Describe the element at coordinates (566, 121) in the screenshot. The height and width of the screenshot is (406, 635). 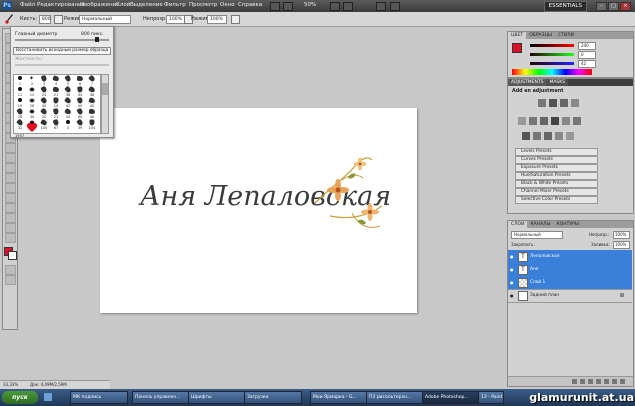
I see `photo-filter-icon` at that location.